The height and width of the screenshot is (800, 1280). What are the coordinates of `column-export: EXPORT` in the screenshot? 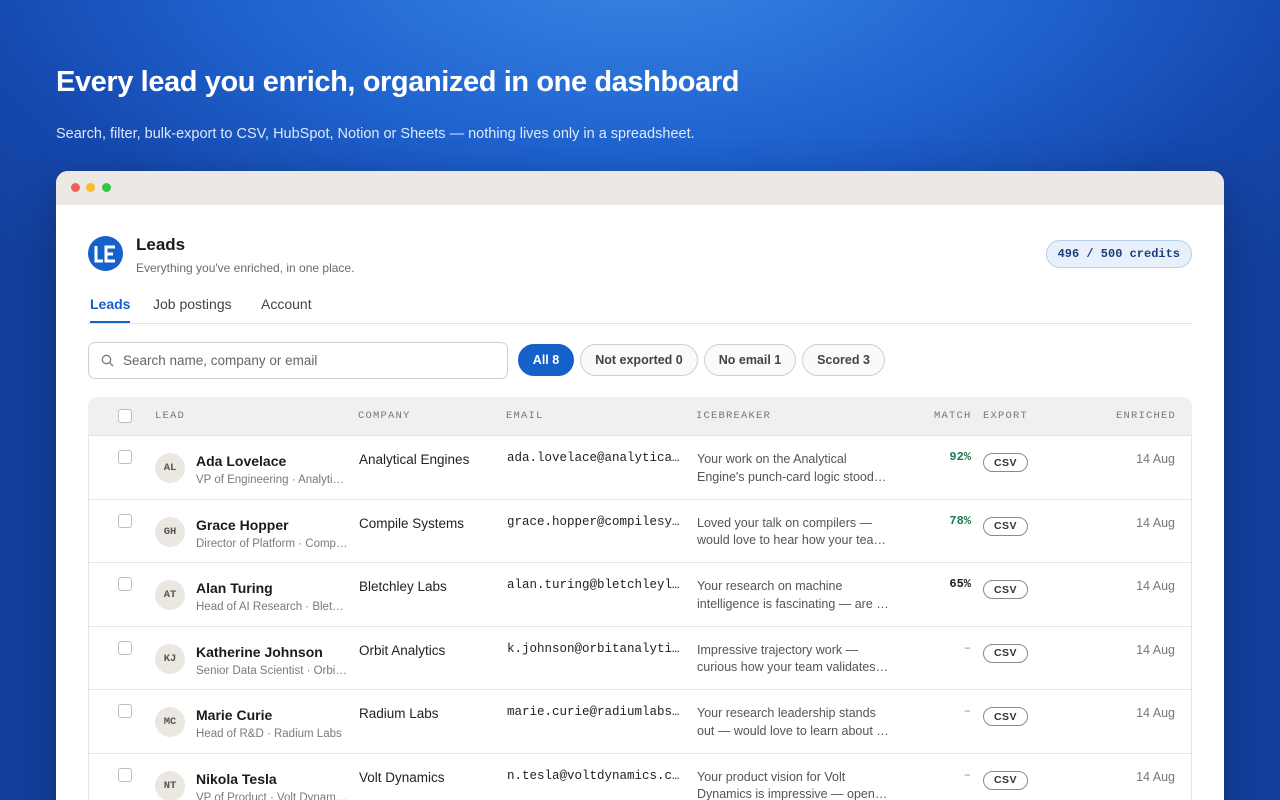 It's located at (1005, 416).